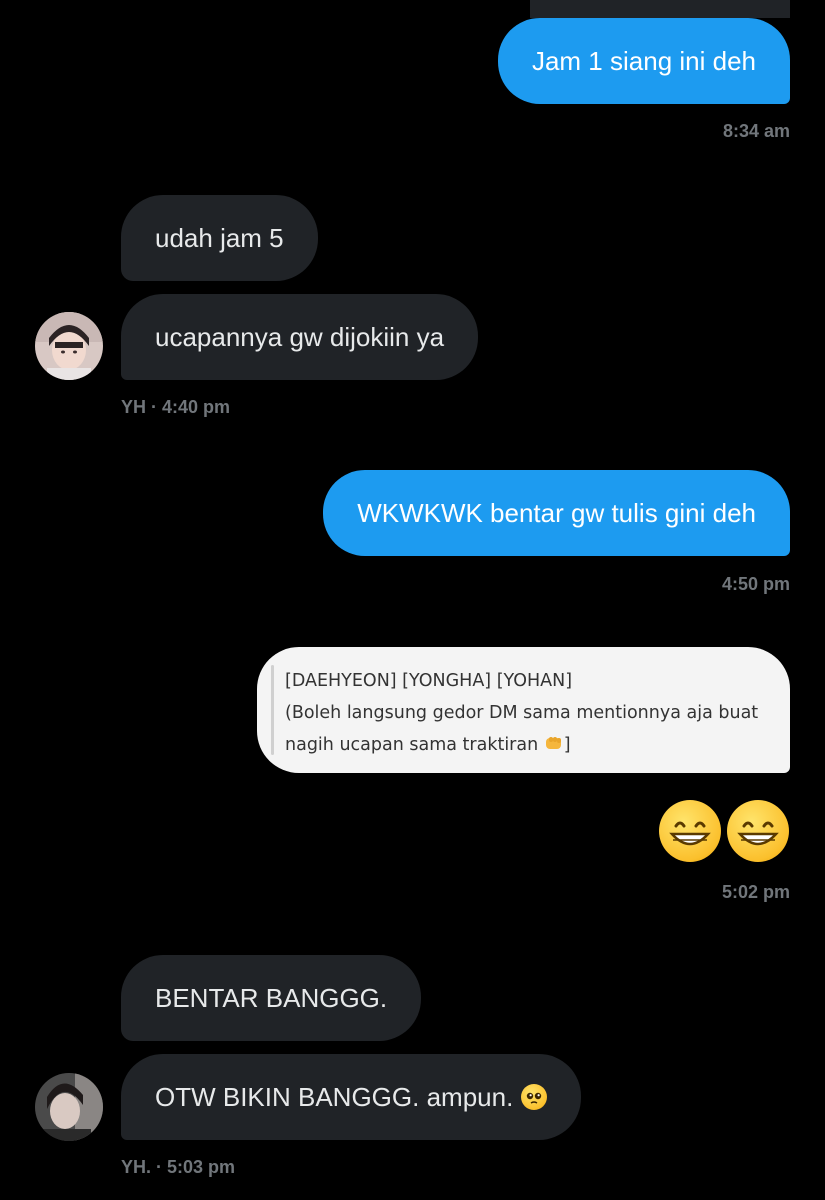 Image resolution: width=825 pixels, height=1200 pixels. I want to click on incoming-message-bubble: BENTAR BANGGG., so click(271, 998).